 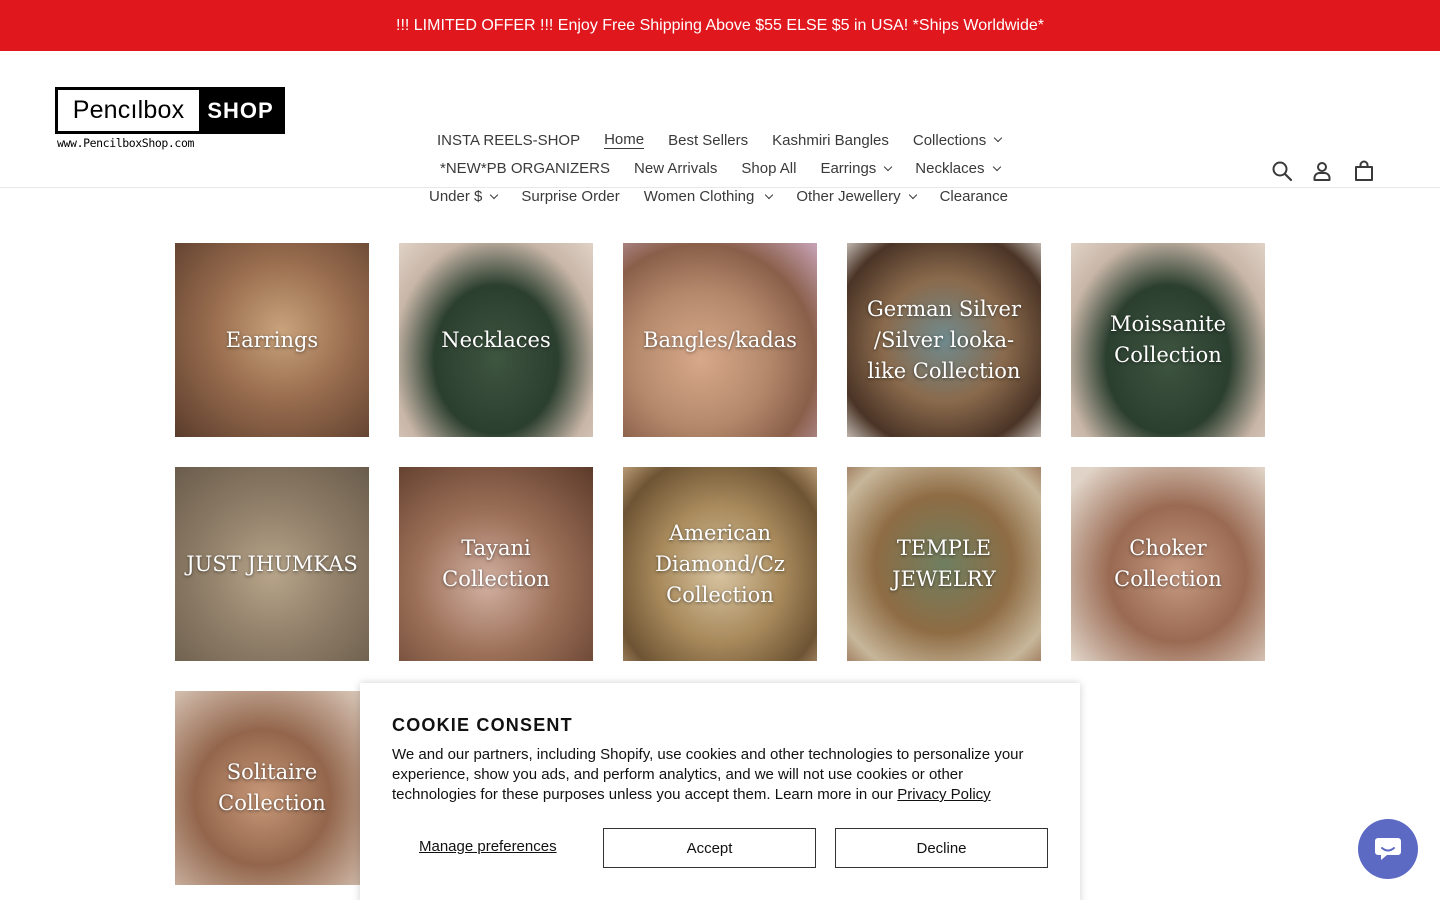 I want to click on collection-tile-choker: Choker Collection, so click(x=1168, y=564).